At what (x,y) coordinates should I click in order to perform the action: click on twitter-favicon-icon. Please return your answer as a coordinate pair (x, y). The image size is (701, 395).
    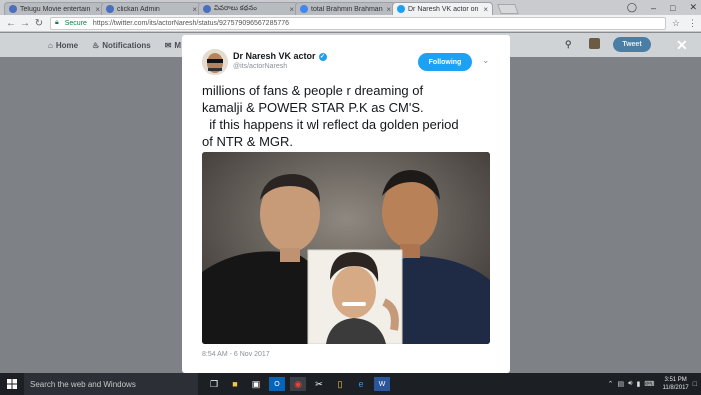
    Looking at the image, I should click on (401, 9).